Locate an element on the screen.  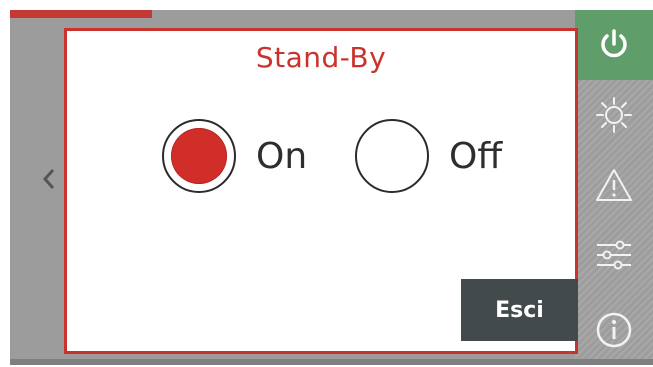
warning-icon is located at coordinates (614, 185).